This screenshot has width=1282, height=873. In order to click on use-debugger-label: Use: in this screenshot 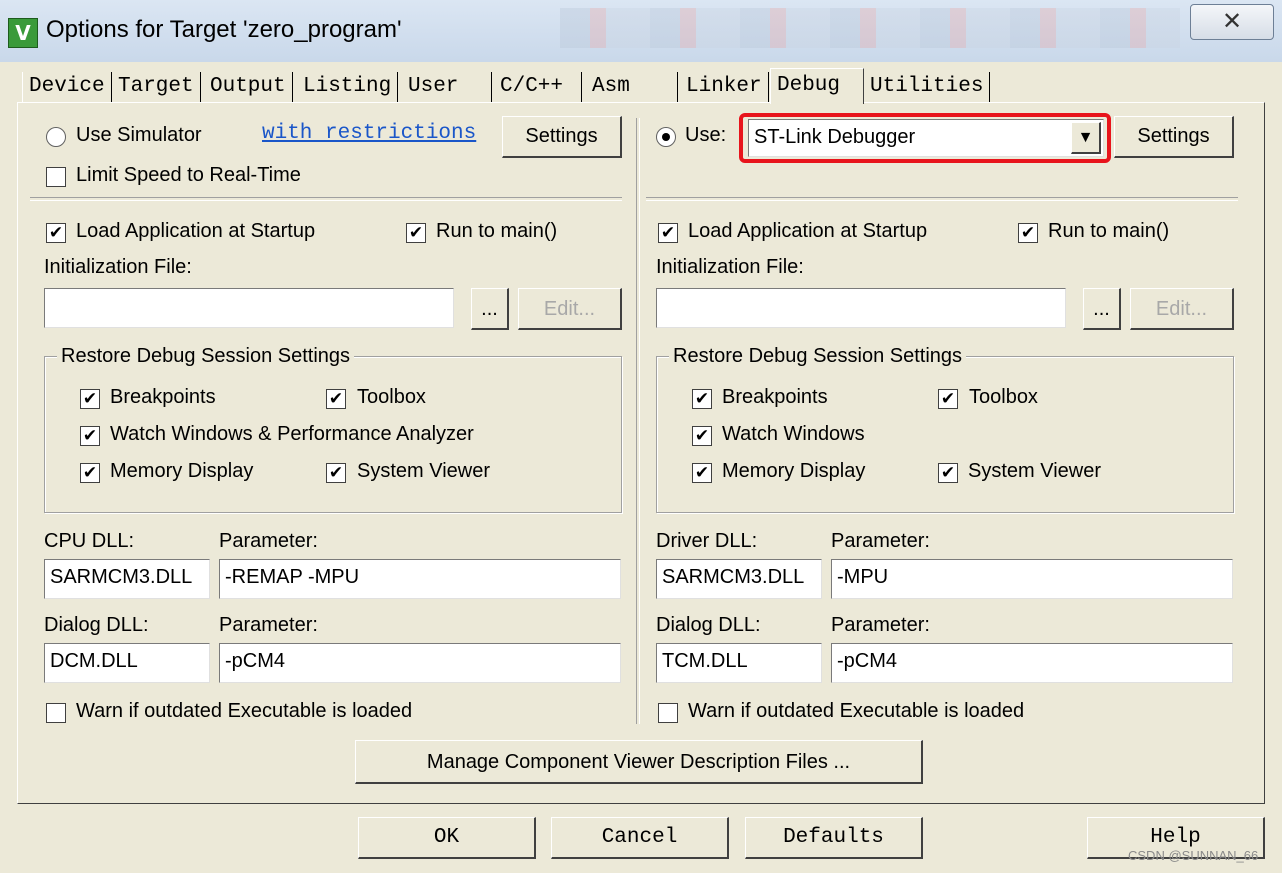, I will do `click(706, 135)`.